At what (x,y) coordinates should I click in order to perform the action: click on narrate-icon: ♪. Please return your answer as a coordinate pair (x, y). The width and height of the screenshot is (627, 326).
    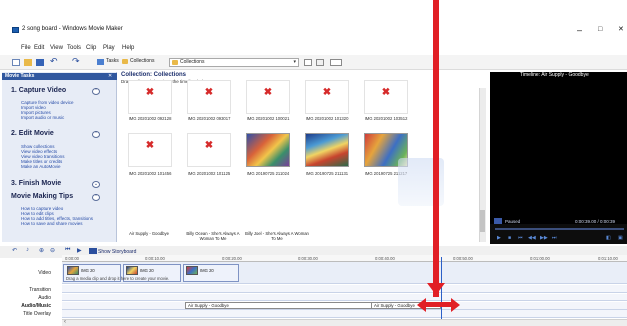
    Looking at the image, I should click on (27, 250).